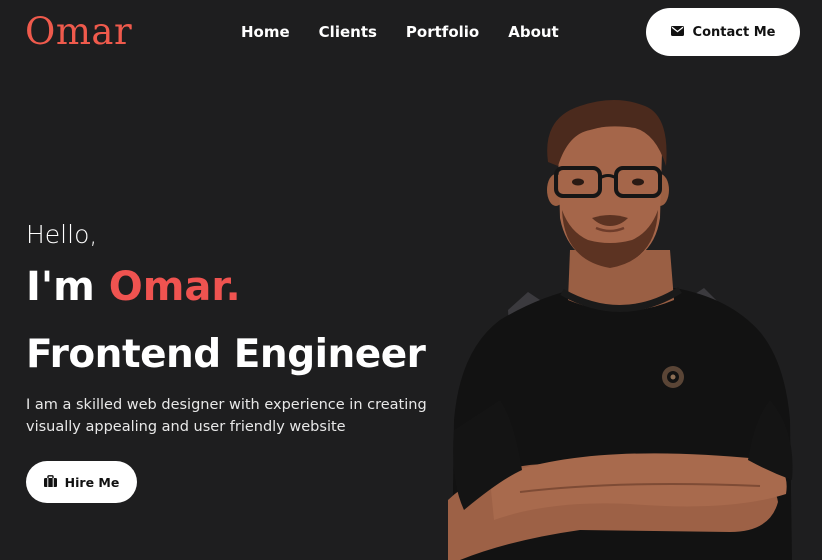 The image size is (822, 560). Describe the element at coordinates (78, 31) in the screenshot. I see `brand-logo: Omar` at that location.